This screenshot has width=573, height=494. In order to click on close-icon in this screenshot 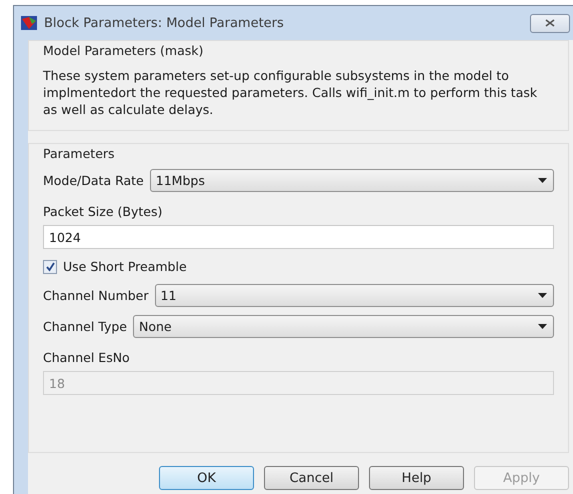, I will do `click(550, 23)`.